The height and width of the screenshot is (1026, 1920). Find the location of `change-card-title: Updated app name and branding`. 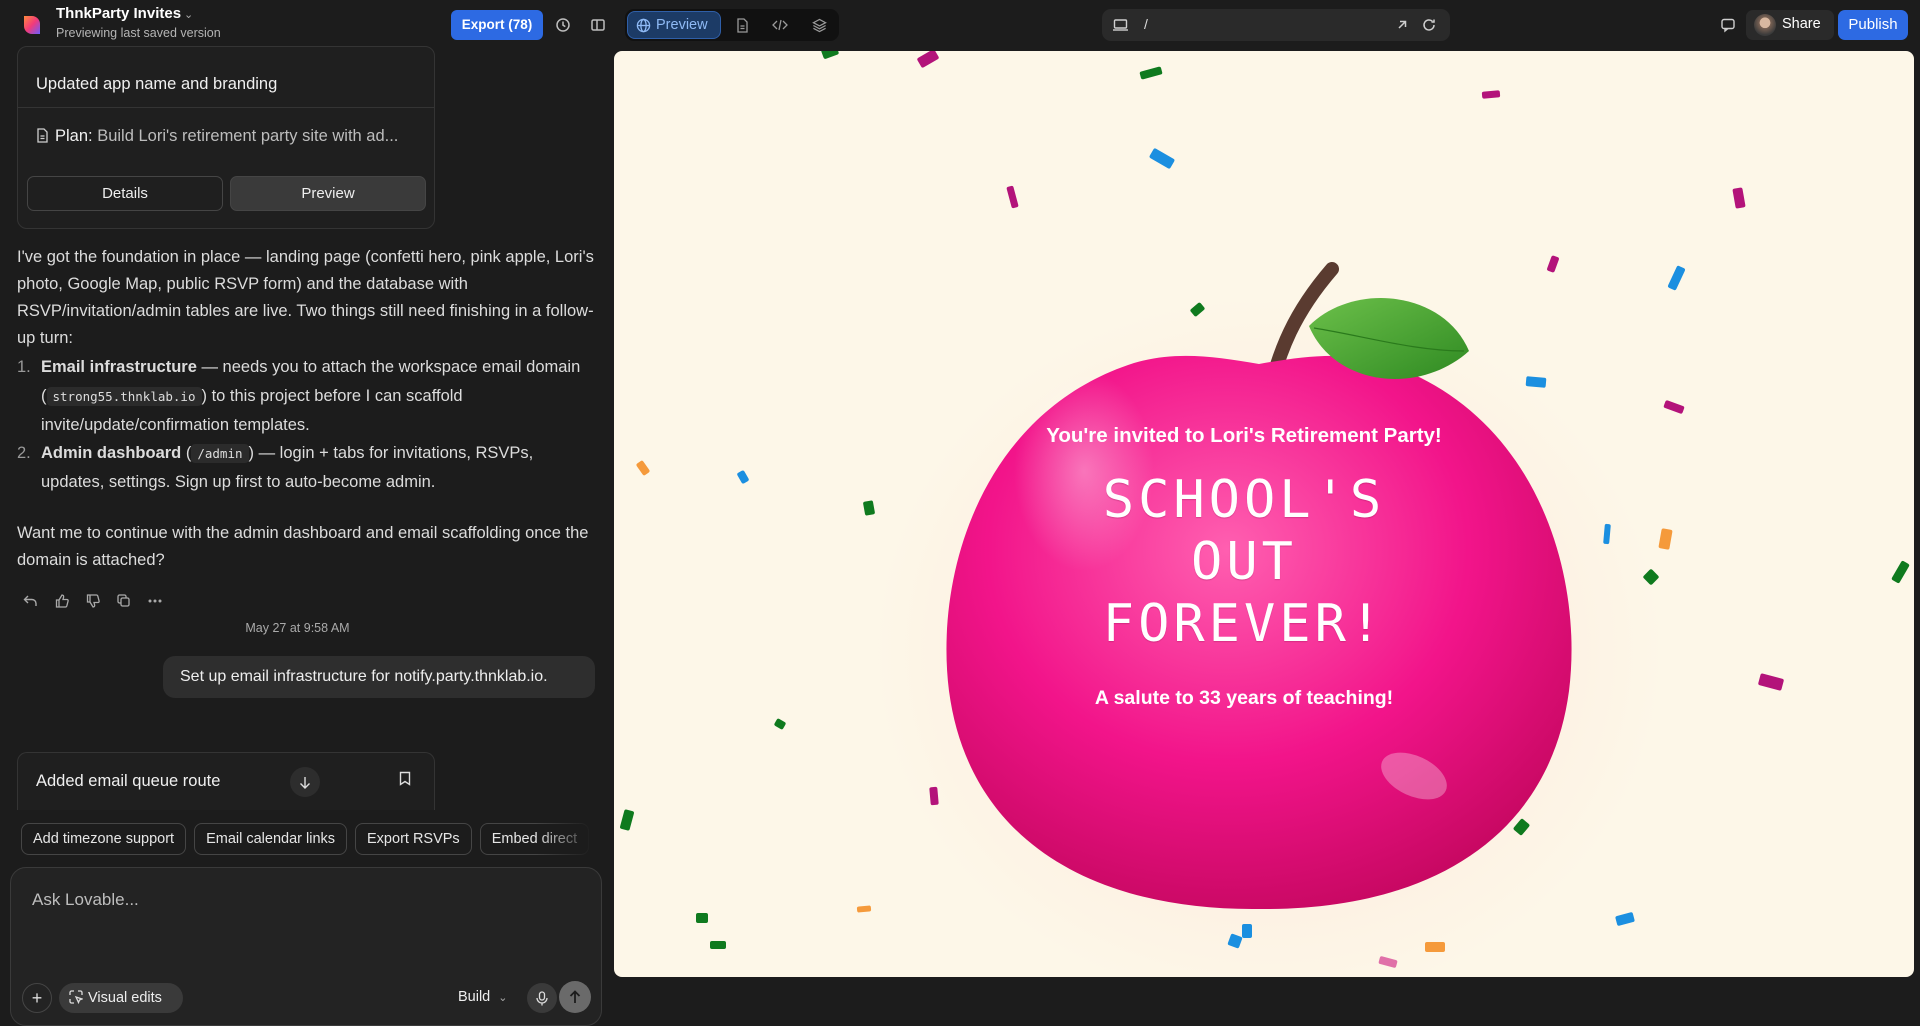

change-card-title: Updated app name and branding is located at coordinates (157, 84).